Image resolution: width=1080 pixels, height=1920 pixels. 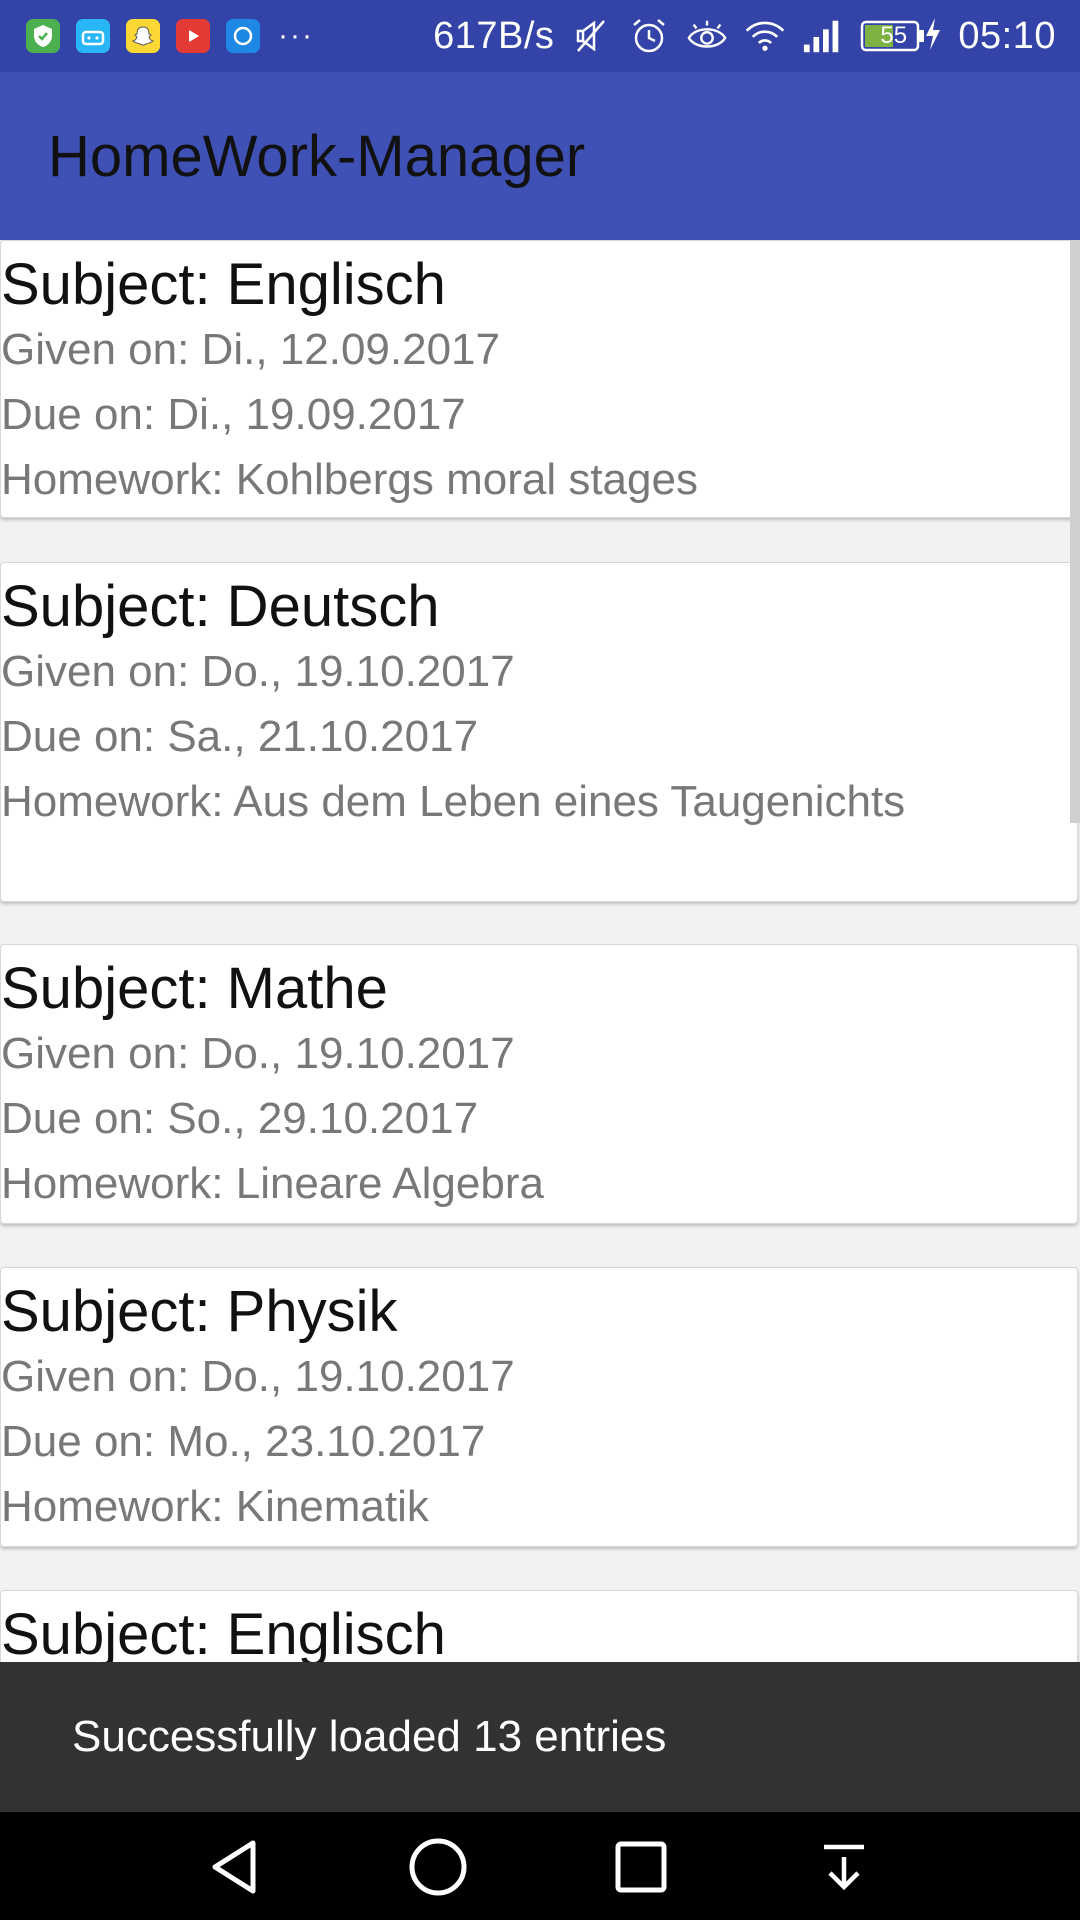 I want to click on clock: 05:10, so click(x=1007, y=35).